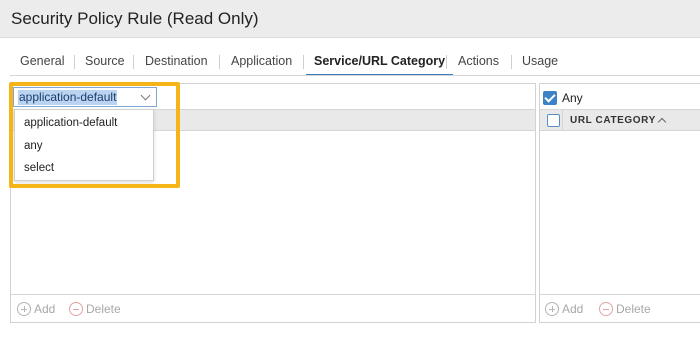 The width and height of the screenshot is (700, 359). Describe the element at coordinates (261, 65) in the screenshot. I see `tab-application: Application` at that location.